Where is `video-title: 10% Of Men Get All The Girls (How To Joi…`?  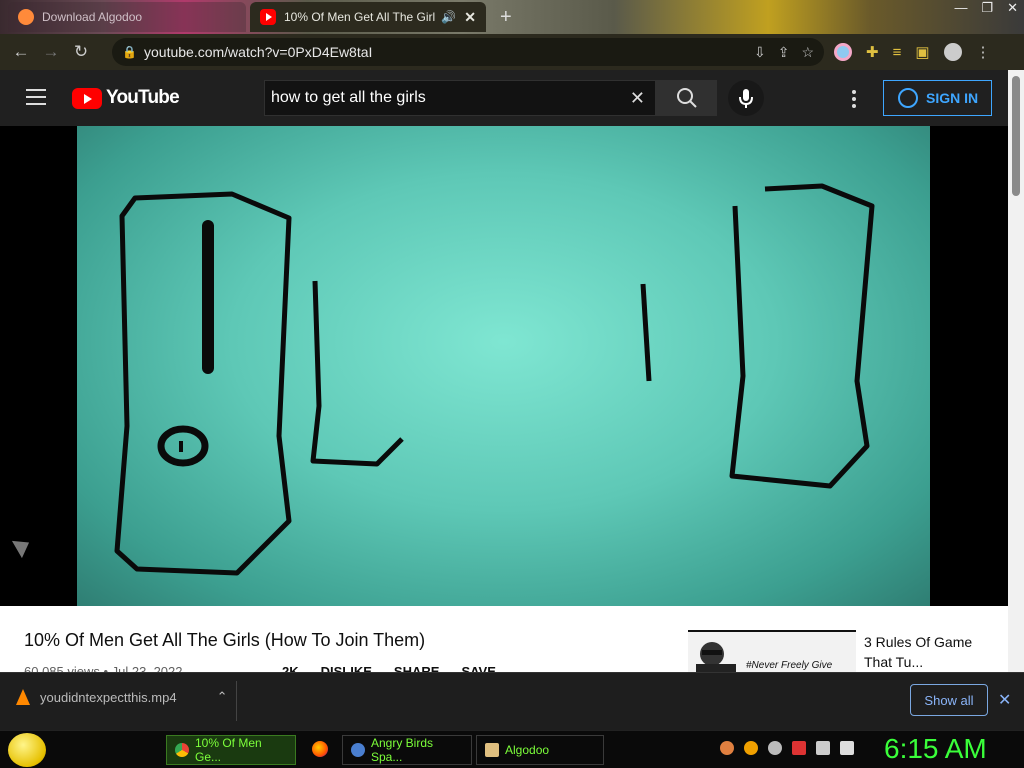 video-title: 10% Of Men Get All The Girls (How To Joi… is located at coordinates (225, 640).